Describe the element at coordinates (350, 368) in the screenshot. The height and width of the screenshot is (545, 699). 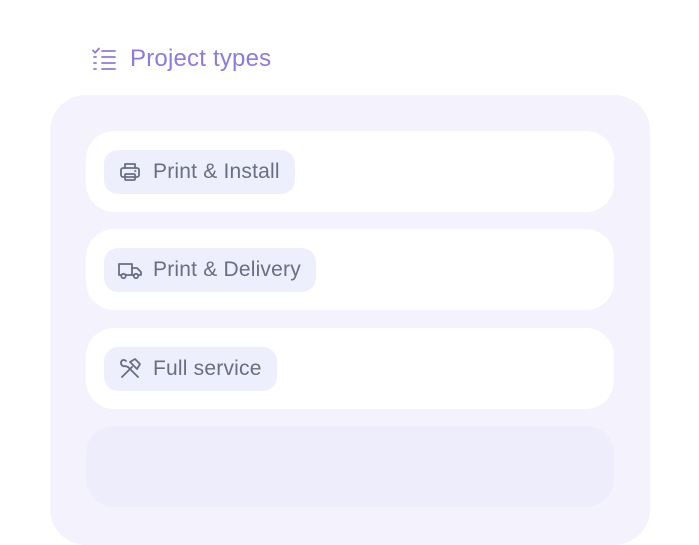
I see `project-type-card: Full service` at that location.